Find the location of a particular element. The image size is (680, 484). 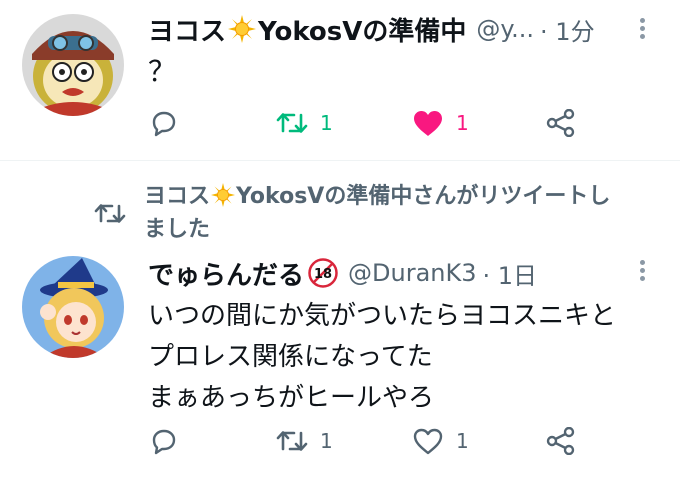

heart-filled-icon is located at coordinates (428, 123).